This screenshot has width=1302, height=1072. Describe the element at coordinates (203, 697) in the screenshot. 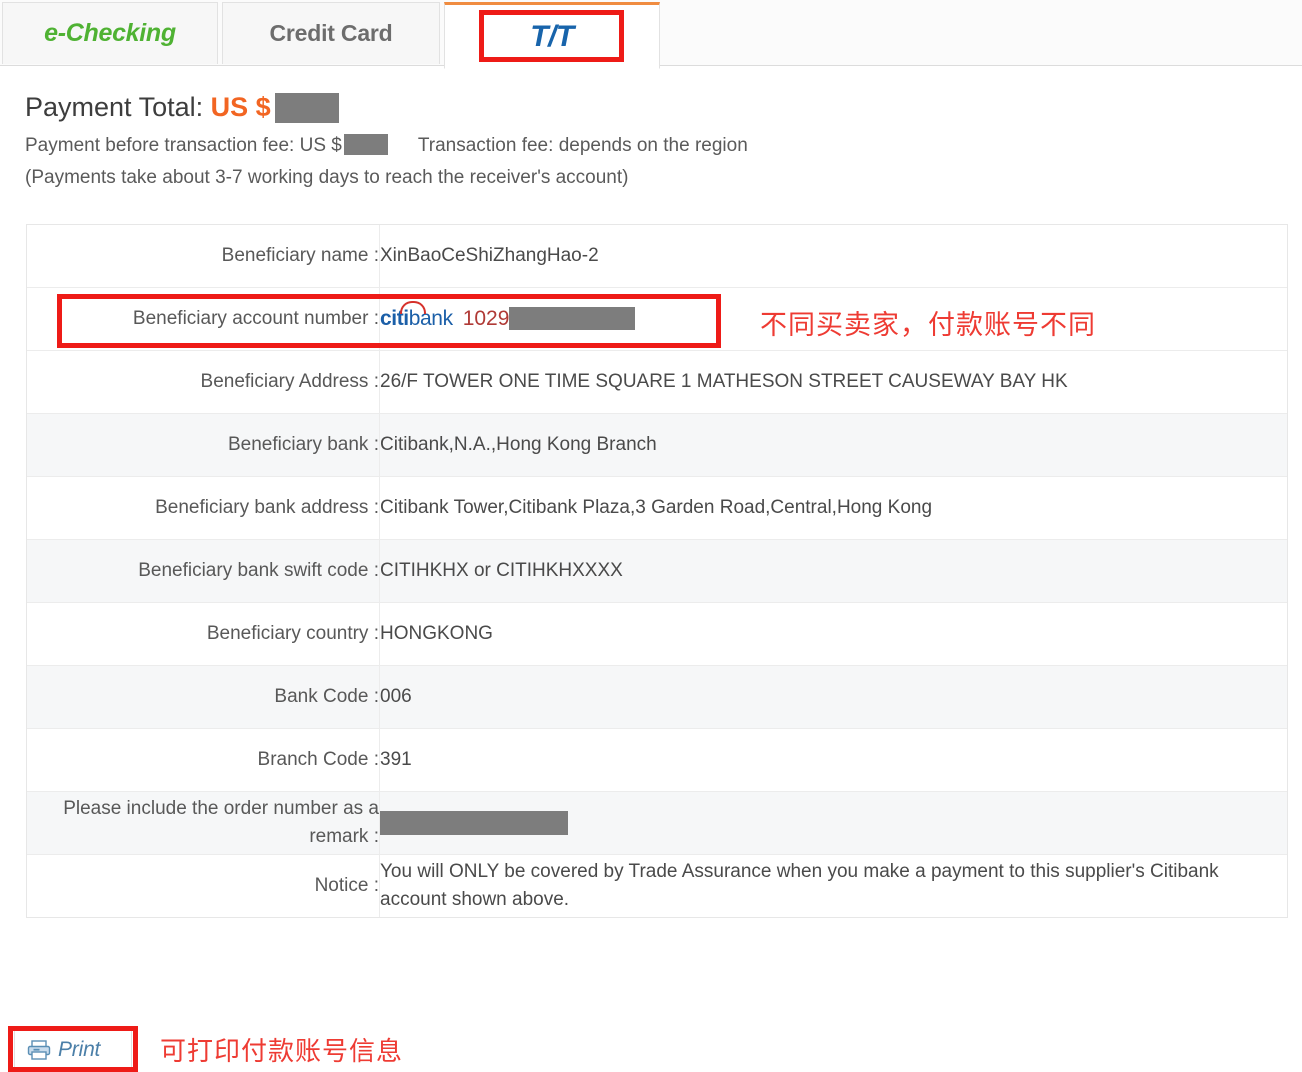

I see `row-label: Bank Code :` at that location.